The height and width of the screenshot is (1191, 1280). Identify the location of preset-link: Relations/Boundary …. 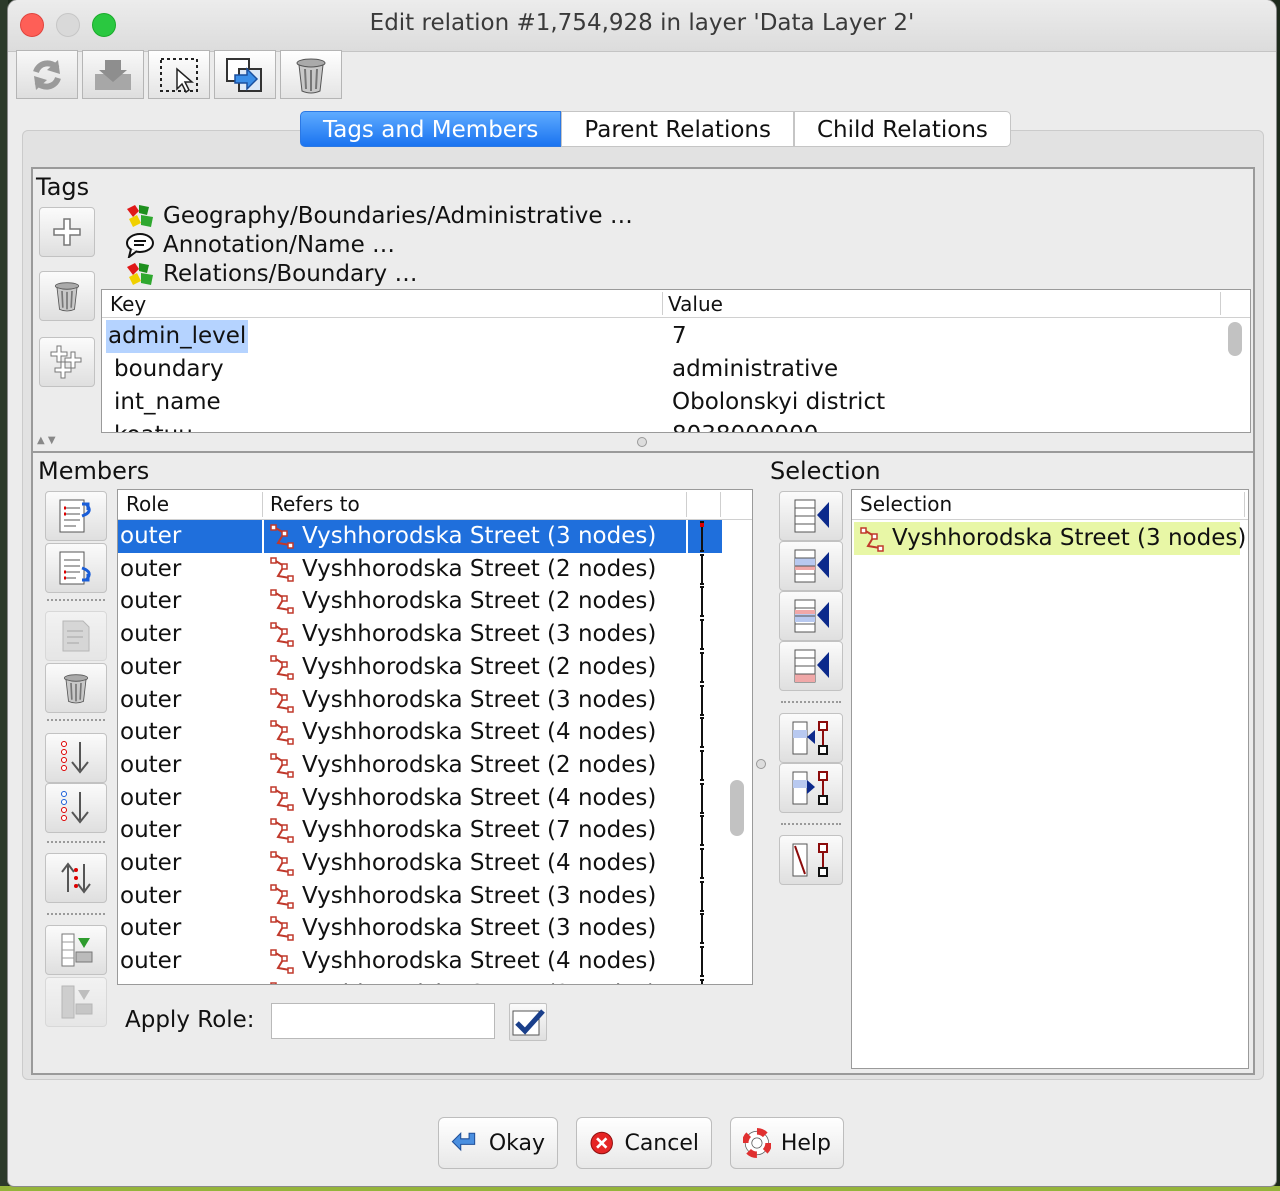
(271, 274).